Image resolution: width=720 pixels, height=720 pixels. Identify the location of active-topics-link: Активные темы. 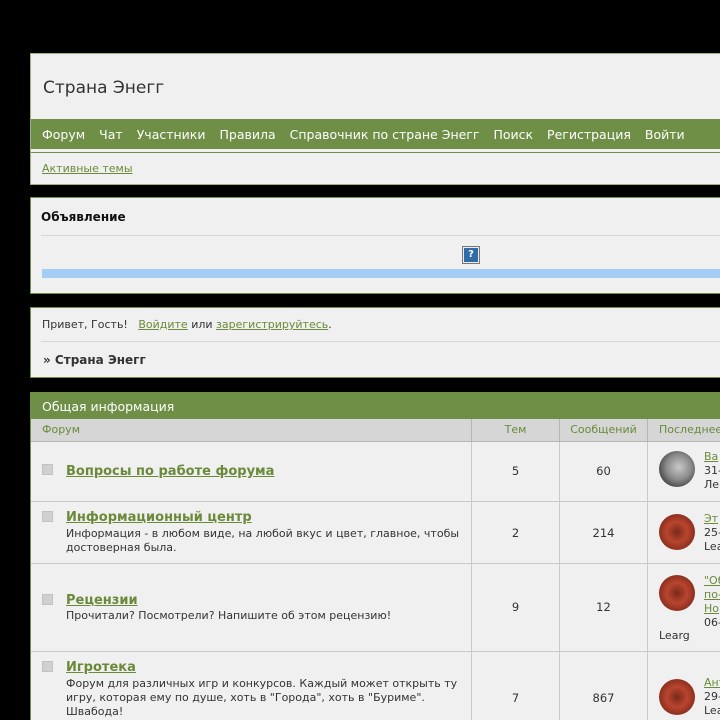
(87, 168).